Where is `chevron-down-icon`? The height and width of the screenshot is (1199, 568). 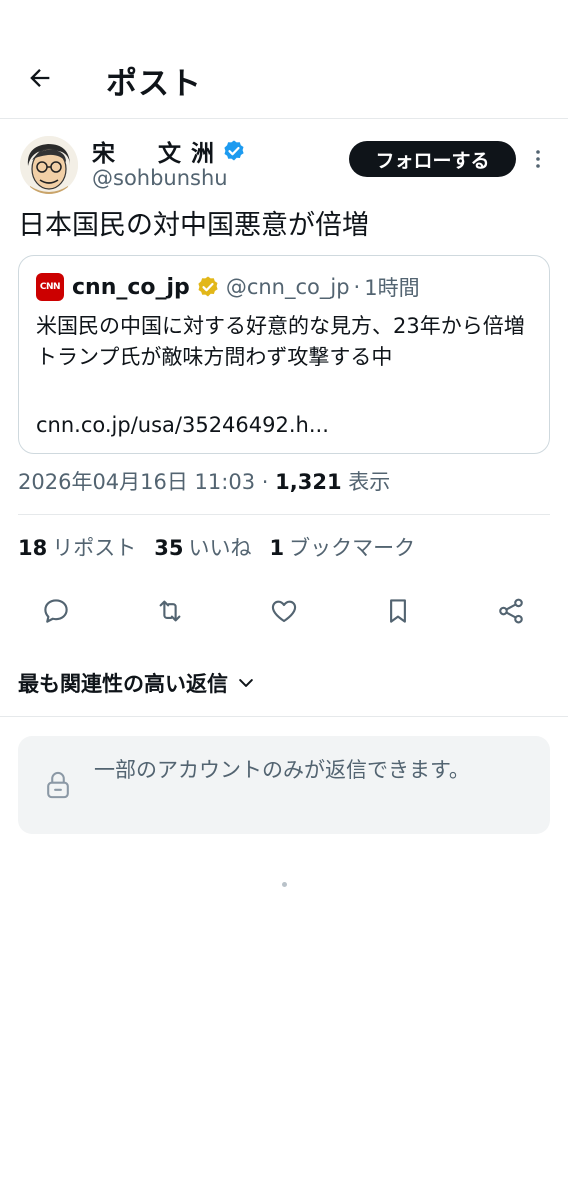
chevron-down-icon is located at coordinates (246, 683).